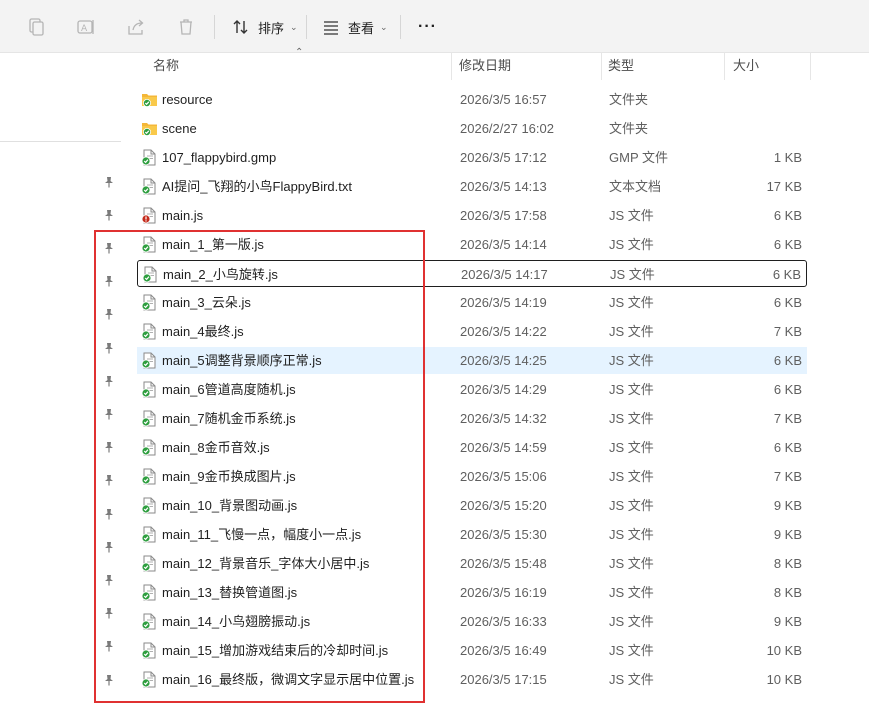 This screenshot has width=869, height=724. I want to click on file-row: main_4最终.js 2026/3/5 14:22 JS 文件 7 KB, so click(472, 331).